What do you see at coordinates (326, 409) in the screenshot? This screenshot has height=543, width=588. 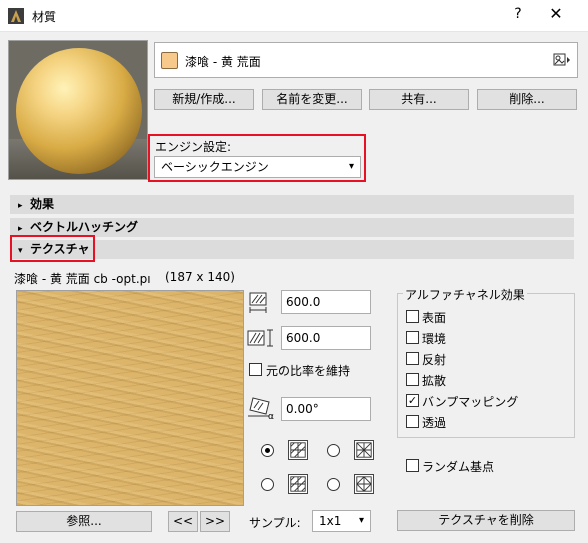 I see `texture-angle-input: 0.00°` at bounding box center [326, 409].